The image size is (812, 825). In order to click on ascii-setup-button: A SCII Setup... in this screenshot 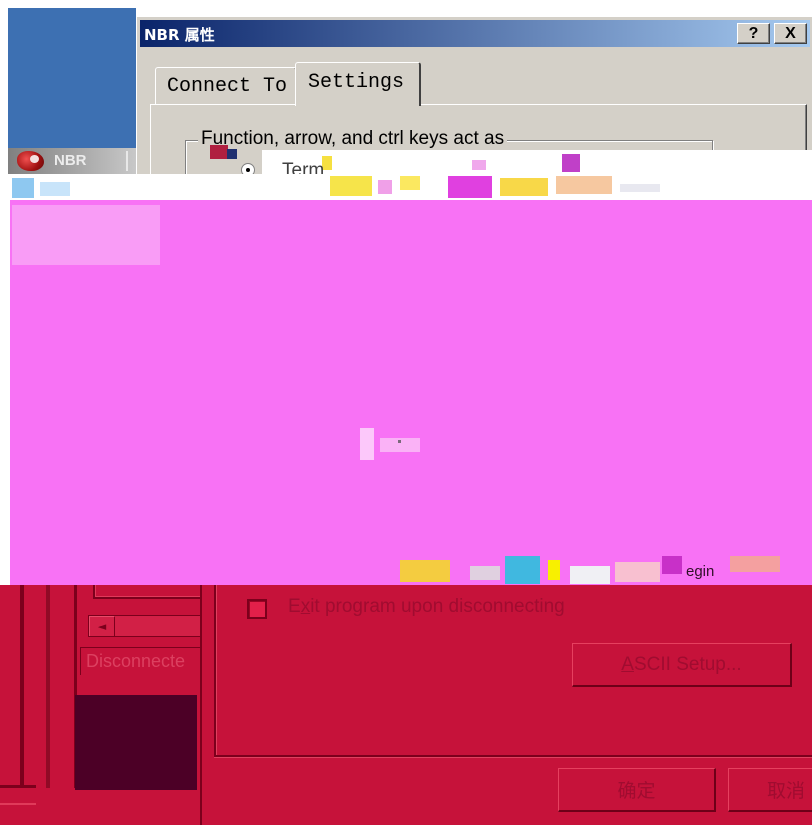, I will do `click(682, 665)`.